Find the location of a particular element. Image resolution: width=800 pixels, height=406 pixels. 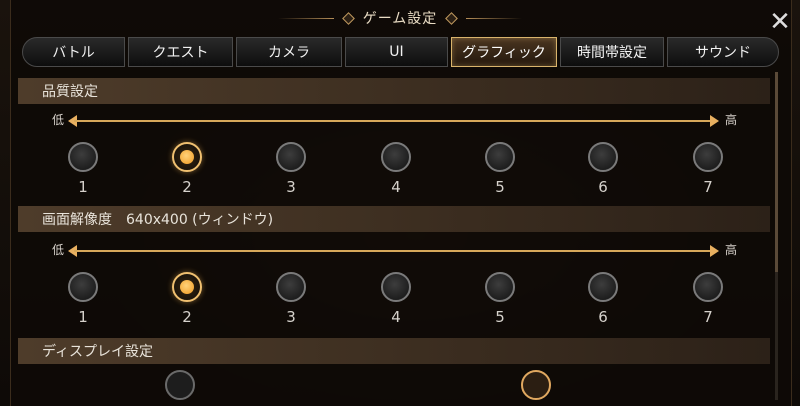

window-title: ゲーム設定 is located at coordinates (400, 19).